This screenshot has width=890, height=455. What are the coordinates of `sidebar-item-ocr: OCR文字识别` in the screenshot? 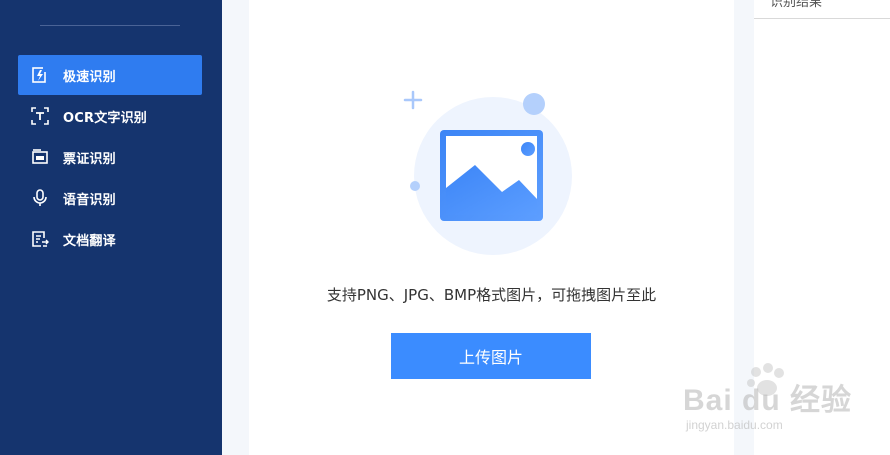 It's located at (110, 116).